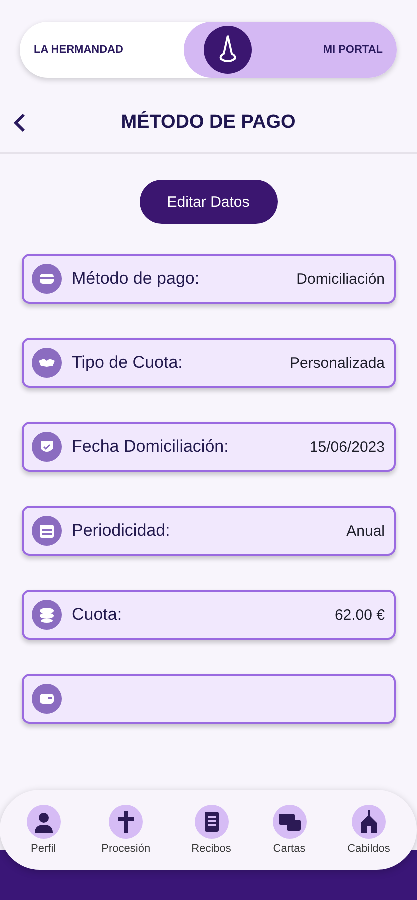 This screenshot has width=417, height=900. I want to click on coins-icon, so click(47, 615).